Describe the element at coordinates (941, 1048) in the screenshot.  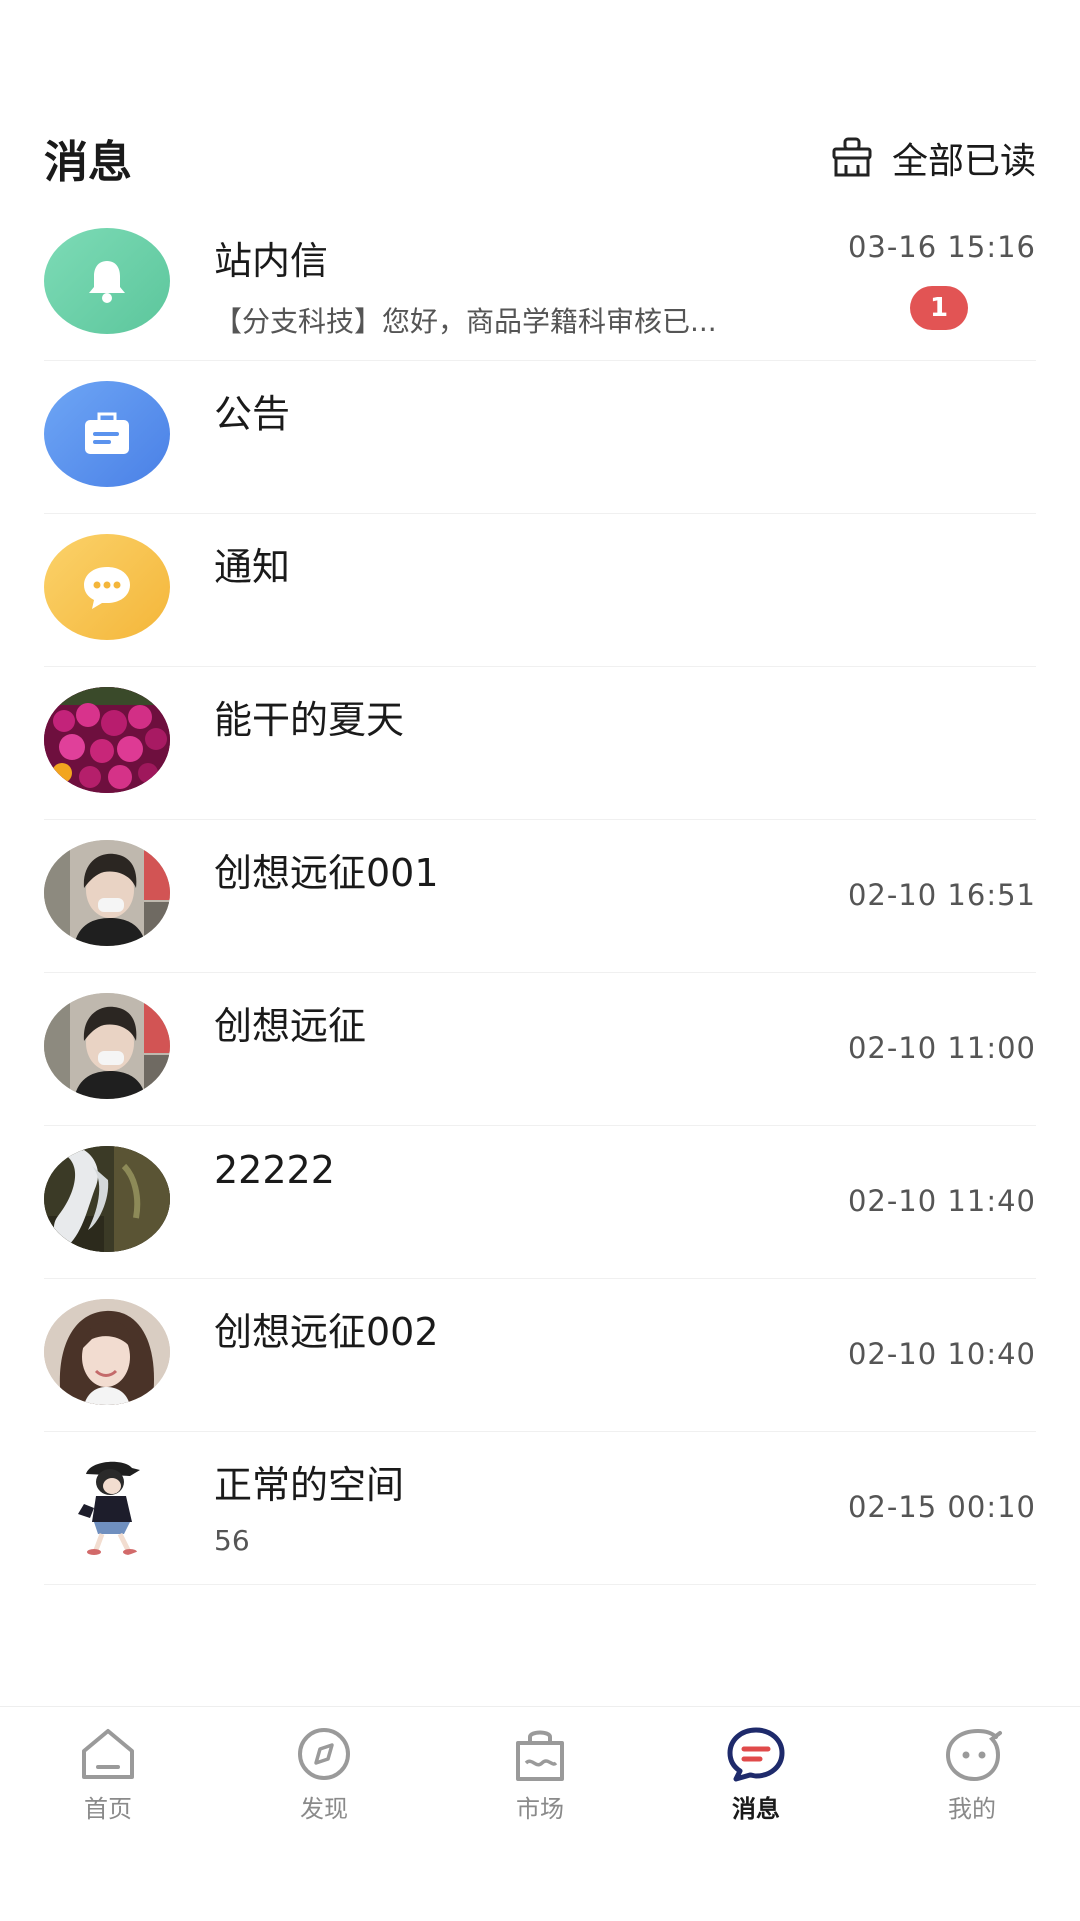
I see `conversation-time: 02-10 11:00` at that location.